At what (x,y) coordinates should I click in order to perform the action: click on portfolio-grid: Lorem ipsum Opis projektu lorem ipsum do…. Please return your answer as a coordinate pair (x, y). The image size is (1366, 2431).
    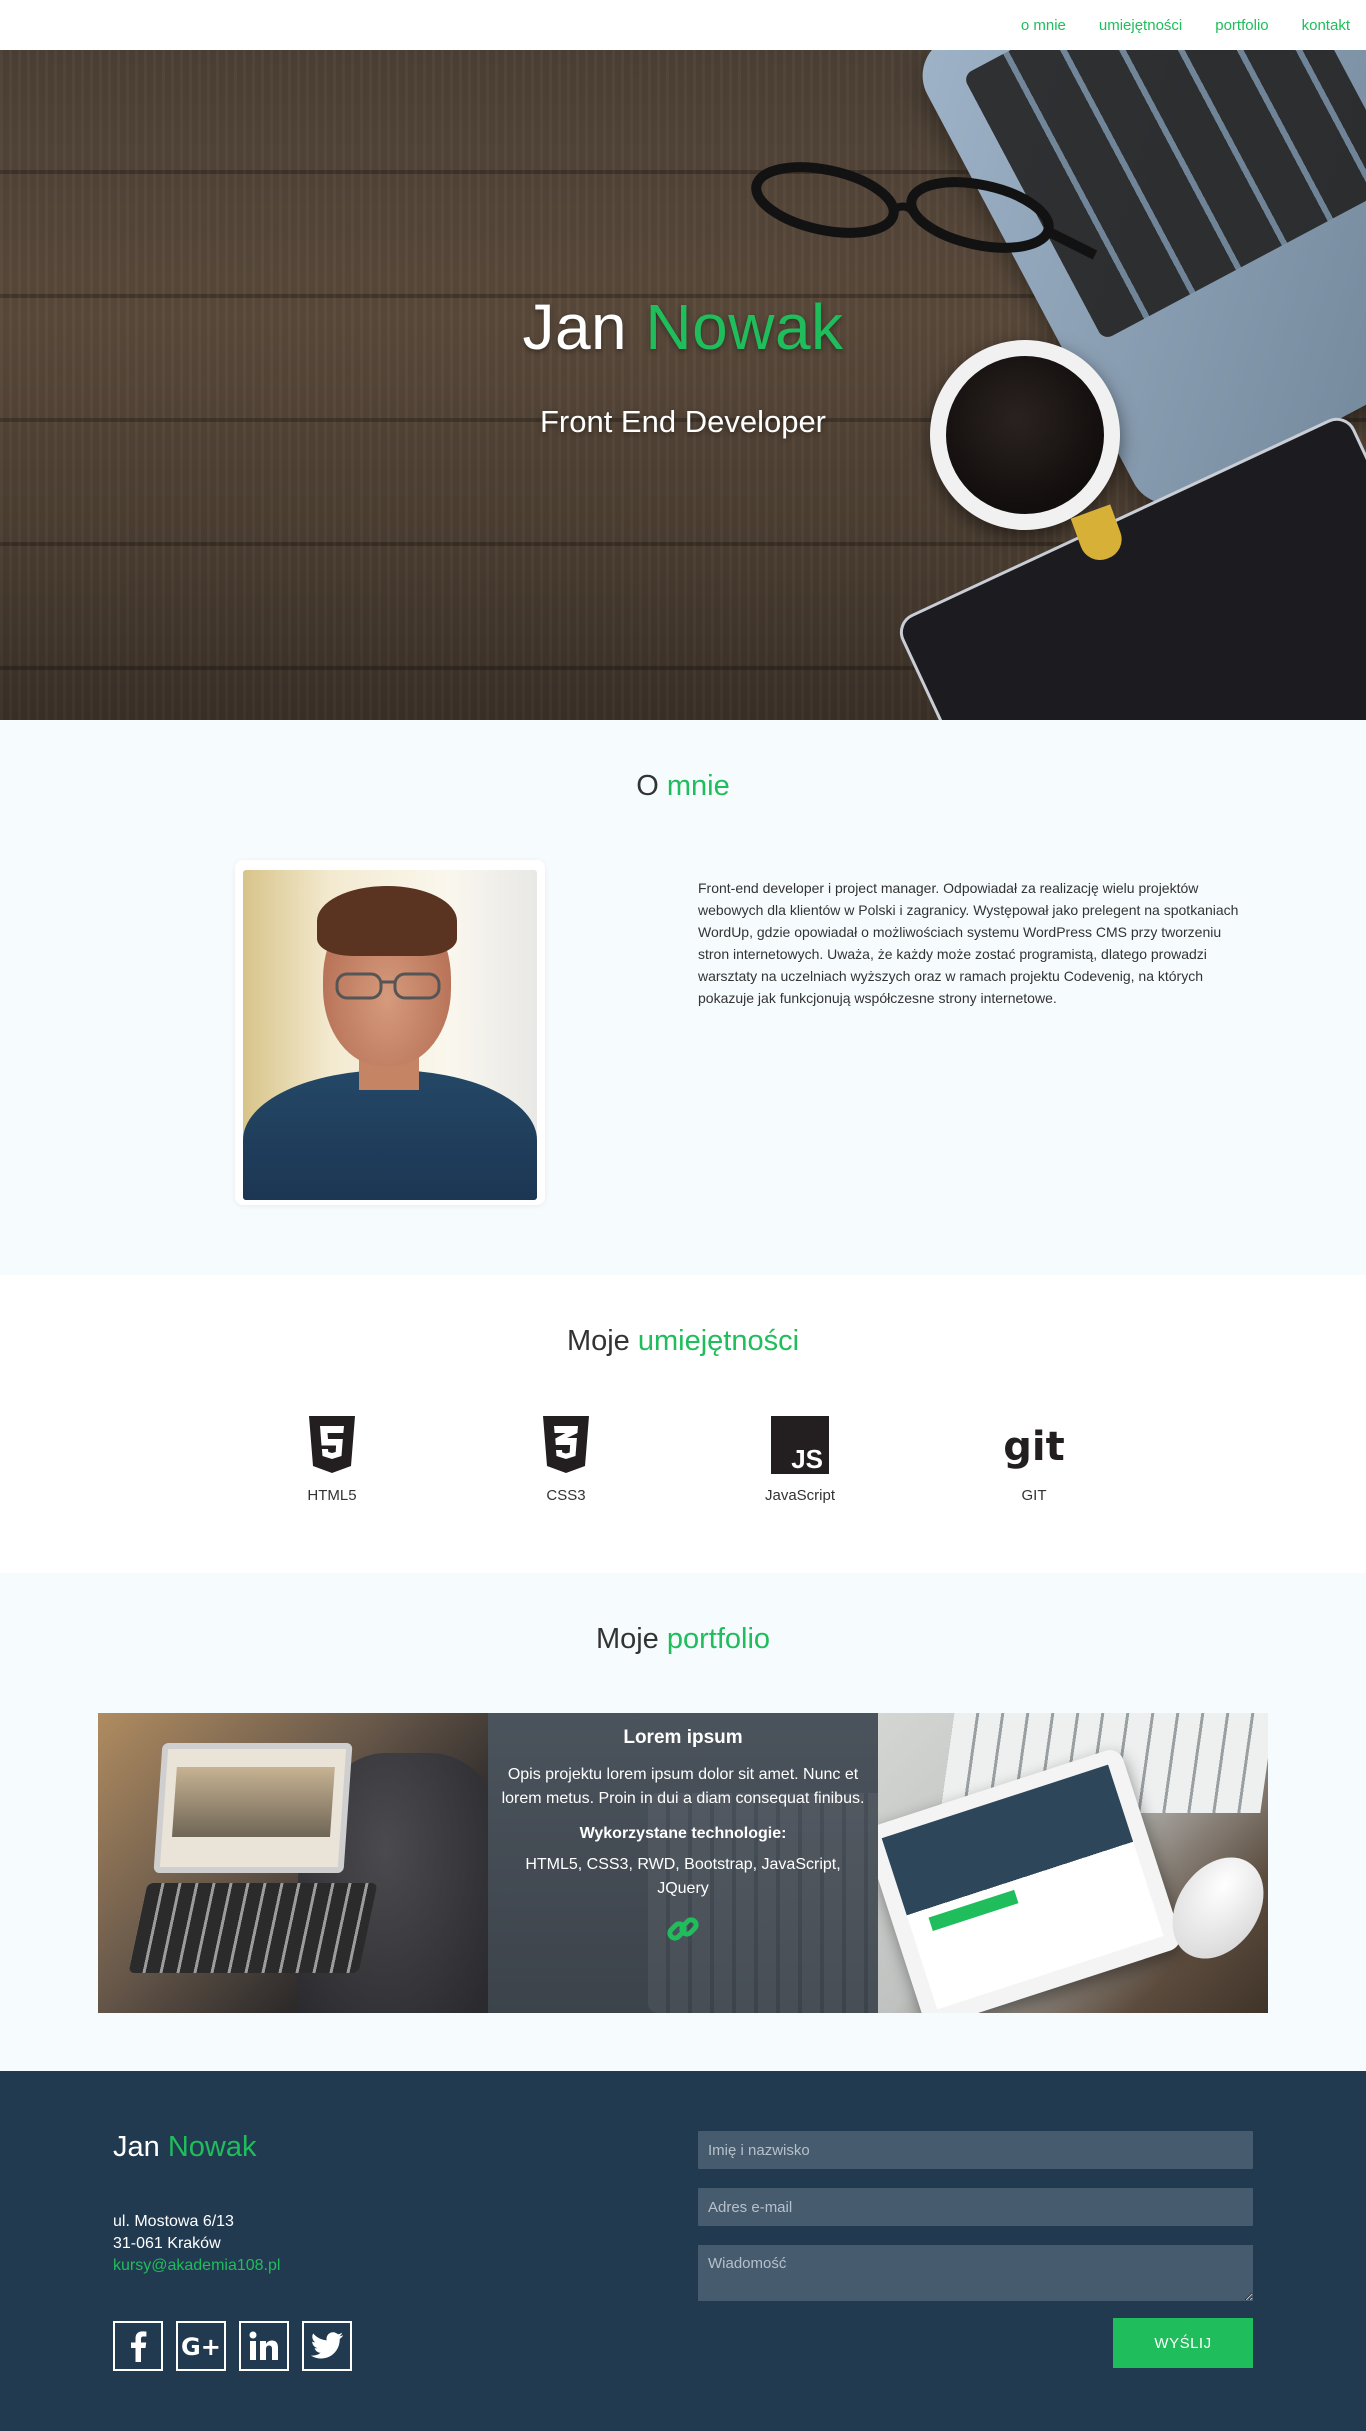
    Looking at the image, I should click on (683, 1863).